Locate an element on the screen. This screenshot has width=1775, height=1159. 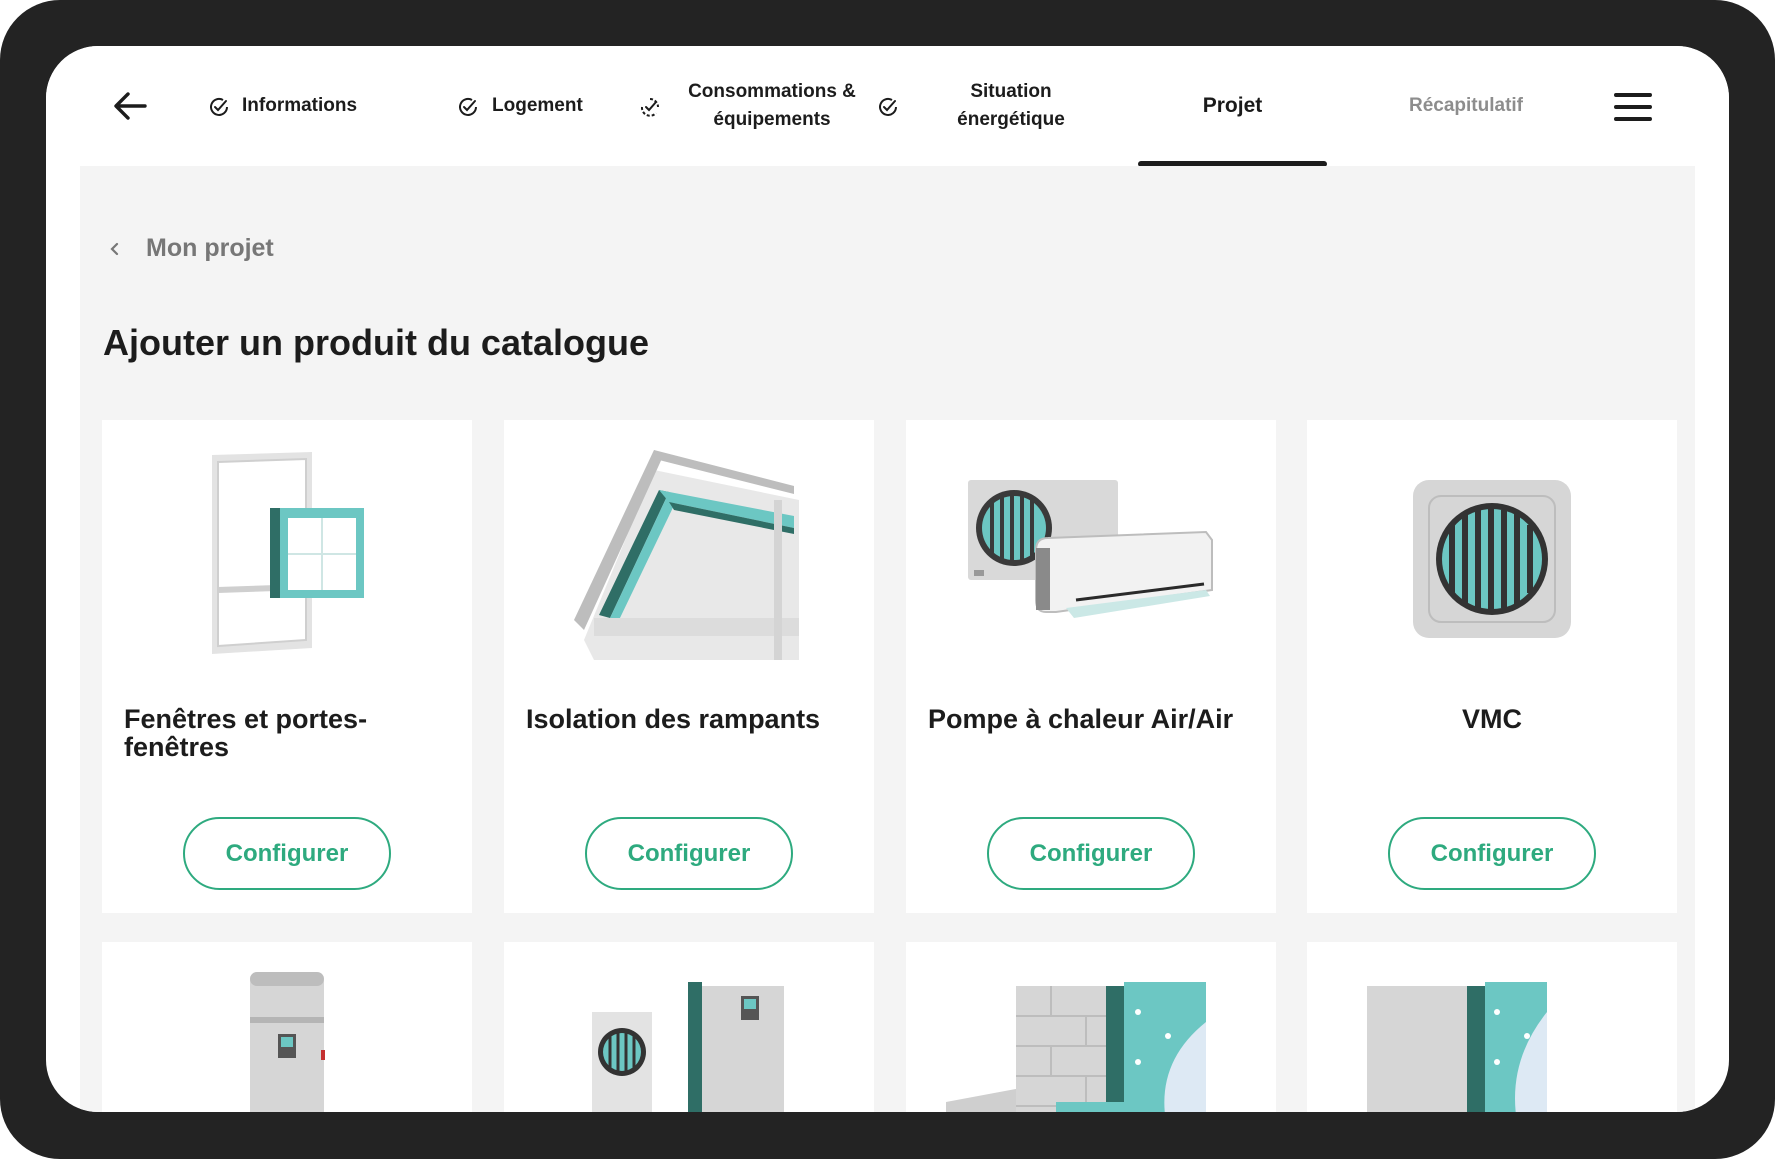
product-name: Isolation des rampants is located at coordinates (673, 719).